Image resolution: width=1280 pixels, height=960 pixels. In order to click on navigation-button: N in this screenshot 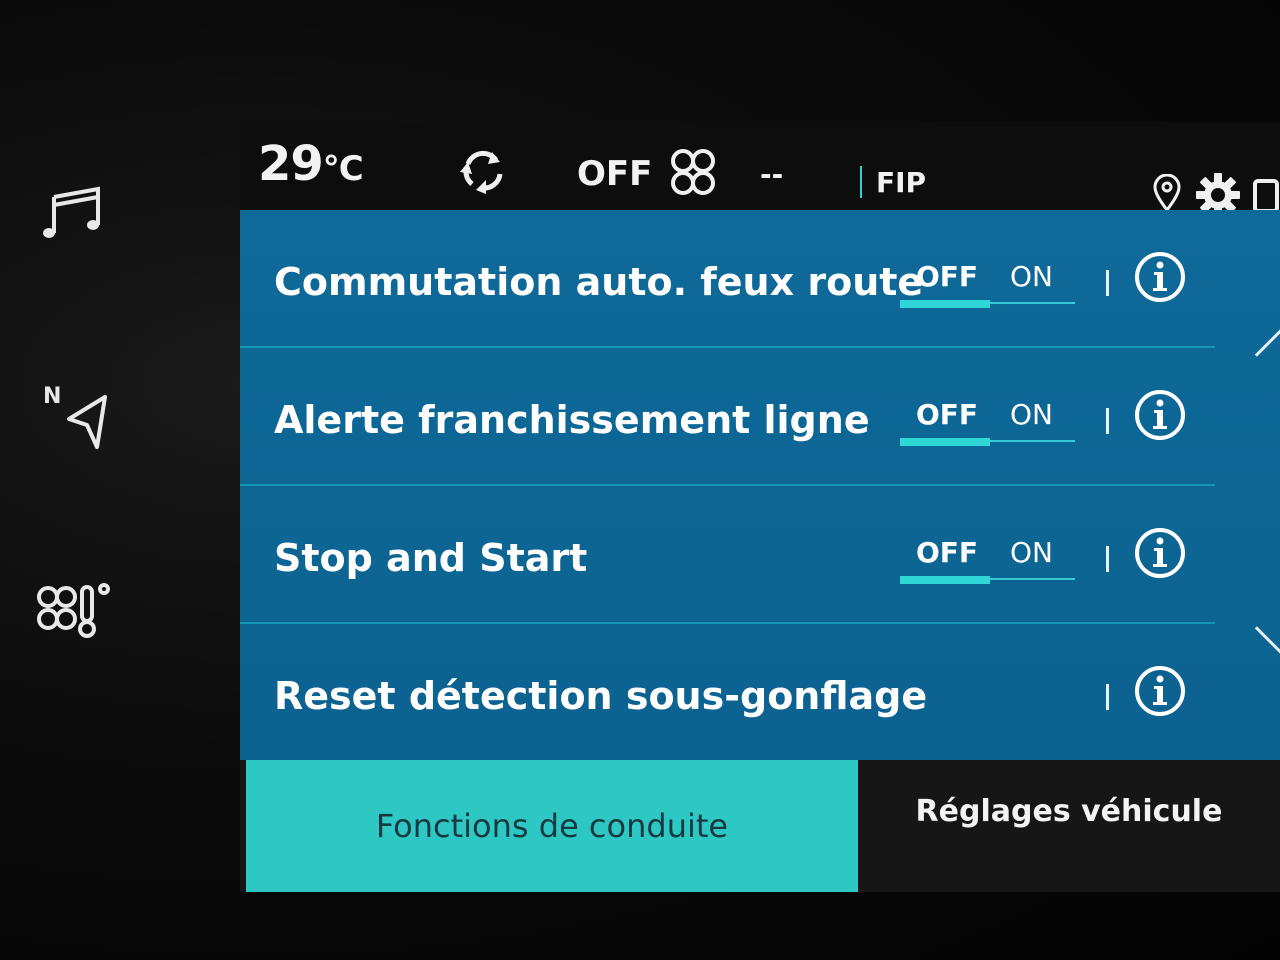, I will do `click(75, 415)`.